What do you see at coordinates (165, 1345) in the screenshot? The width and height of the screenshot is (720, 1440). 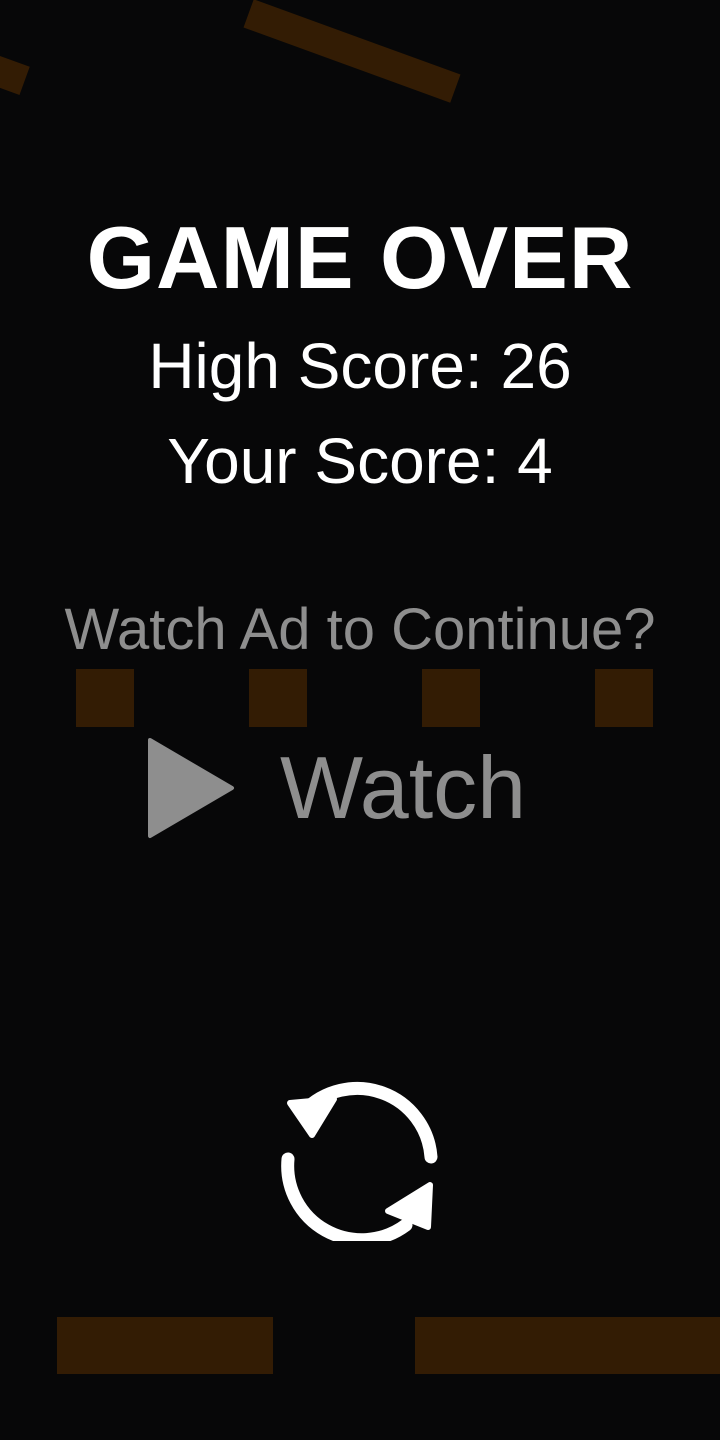 I see `floor-block-left` at bounding box center [165, 1345].